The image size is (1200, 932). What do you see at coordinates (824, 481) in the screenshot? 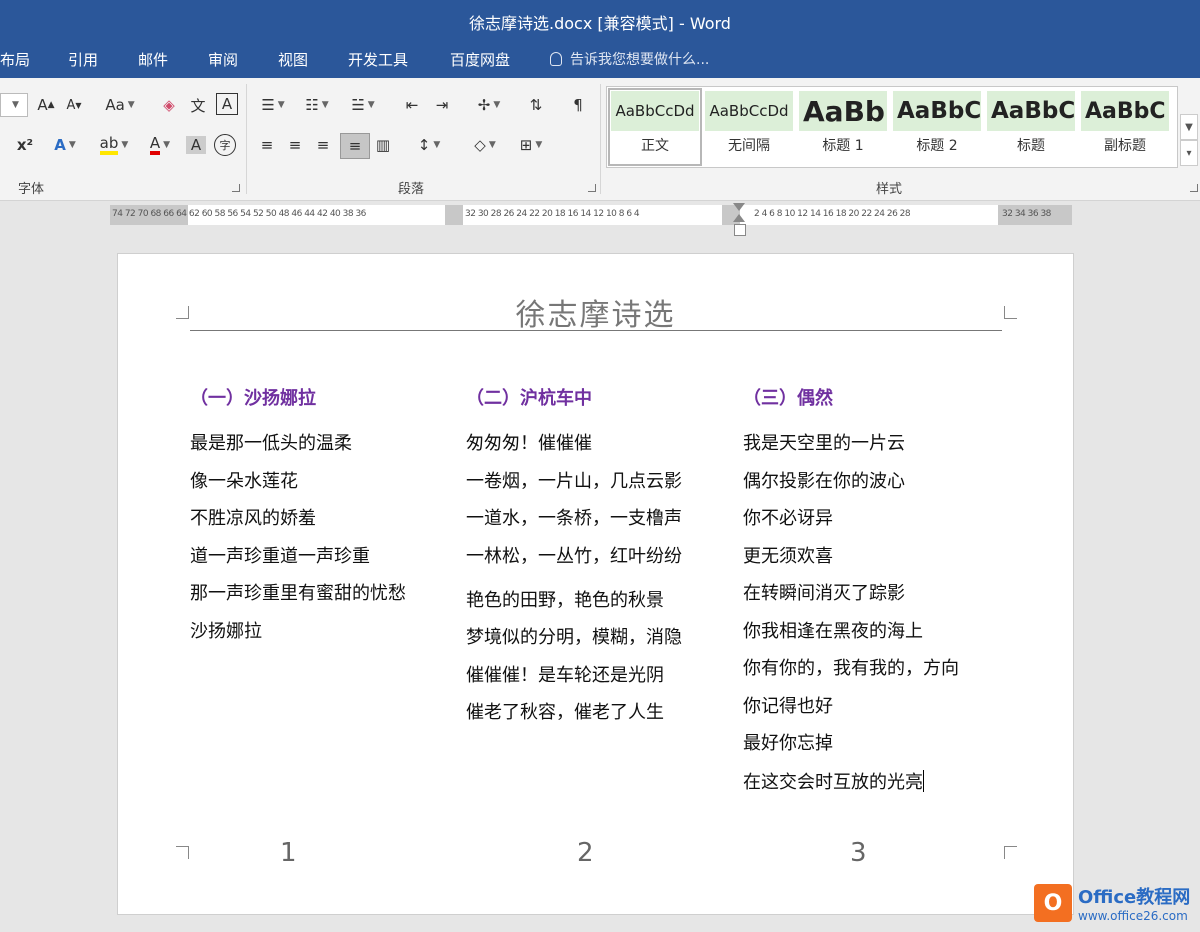
I see `poem-line: 偶尔投影在你的波心` at bounding box center [824, 481].